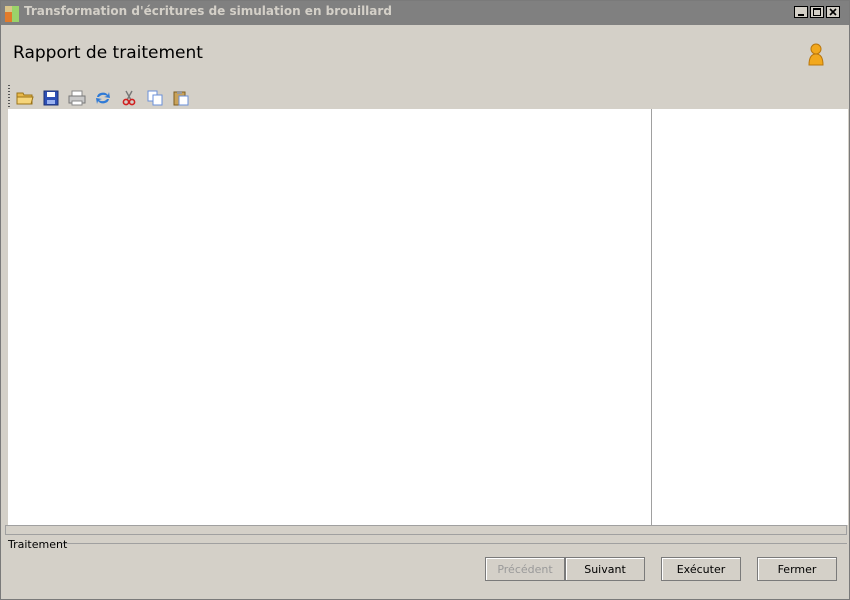 The image size is (850, 600). What do you see at coordinates (605, 569) in the screenshot?
I see `next-button: Suivant` at bounding box center [605, 569].